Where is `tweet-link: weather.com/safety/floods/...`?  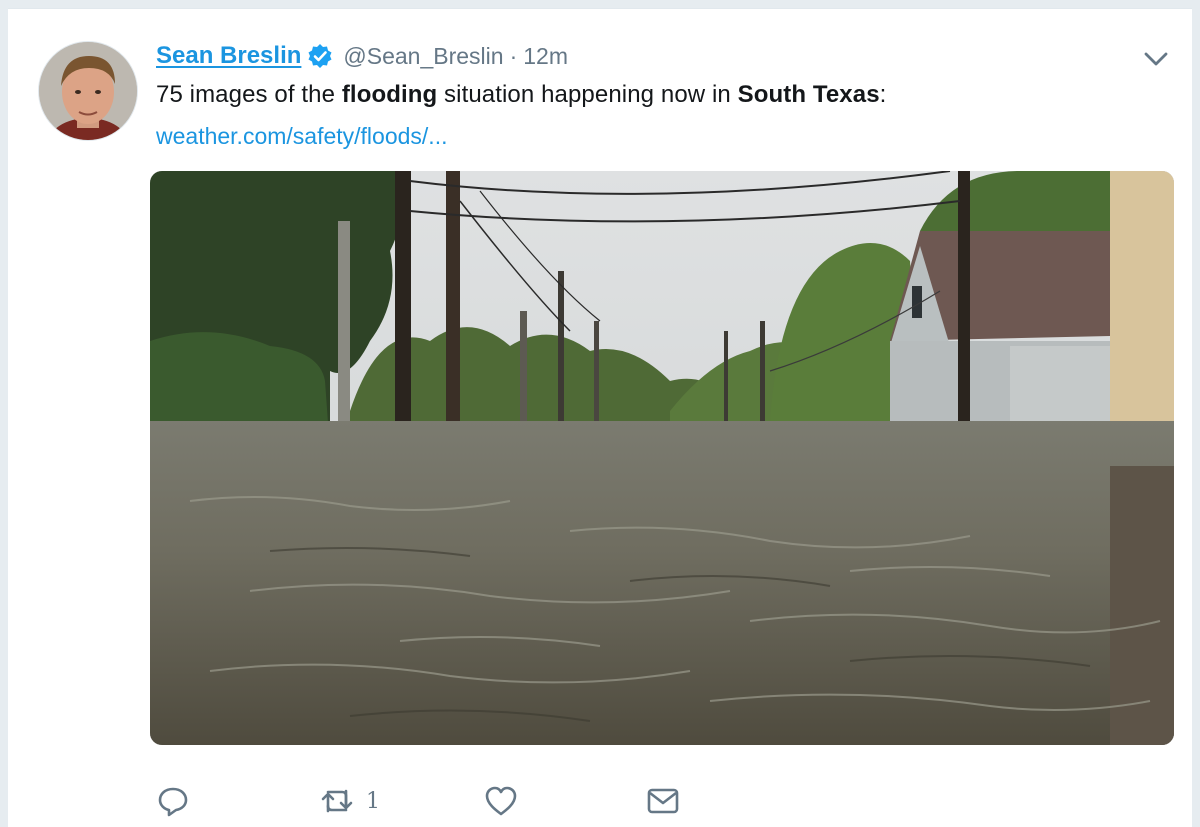
tweet-link: weather.com/safety/floods/... is located at coordinates (301, 136).